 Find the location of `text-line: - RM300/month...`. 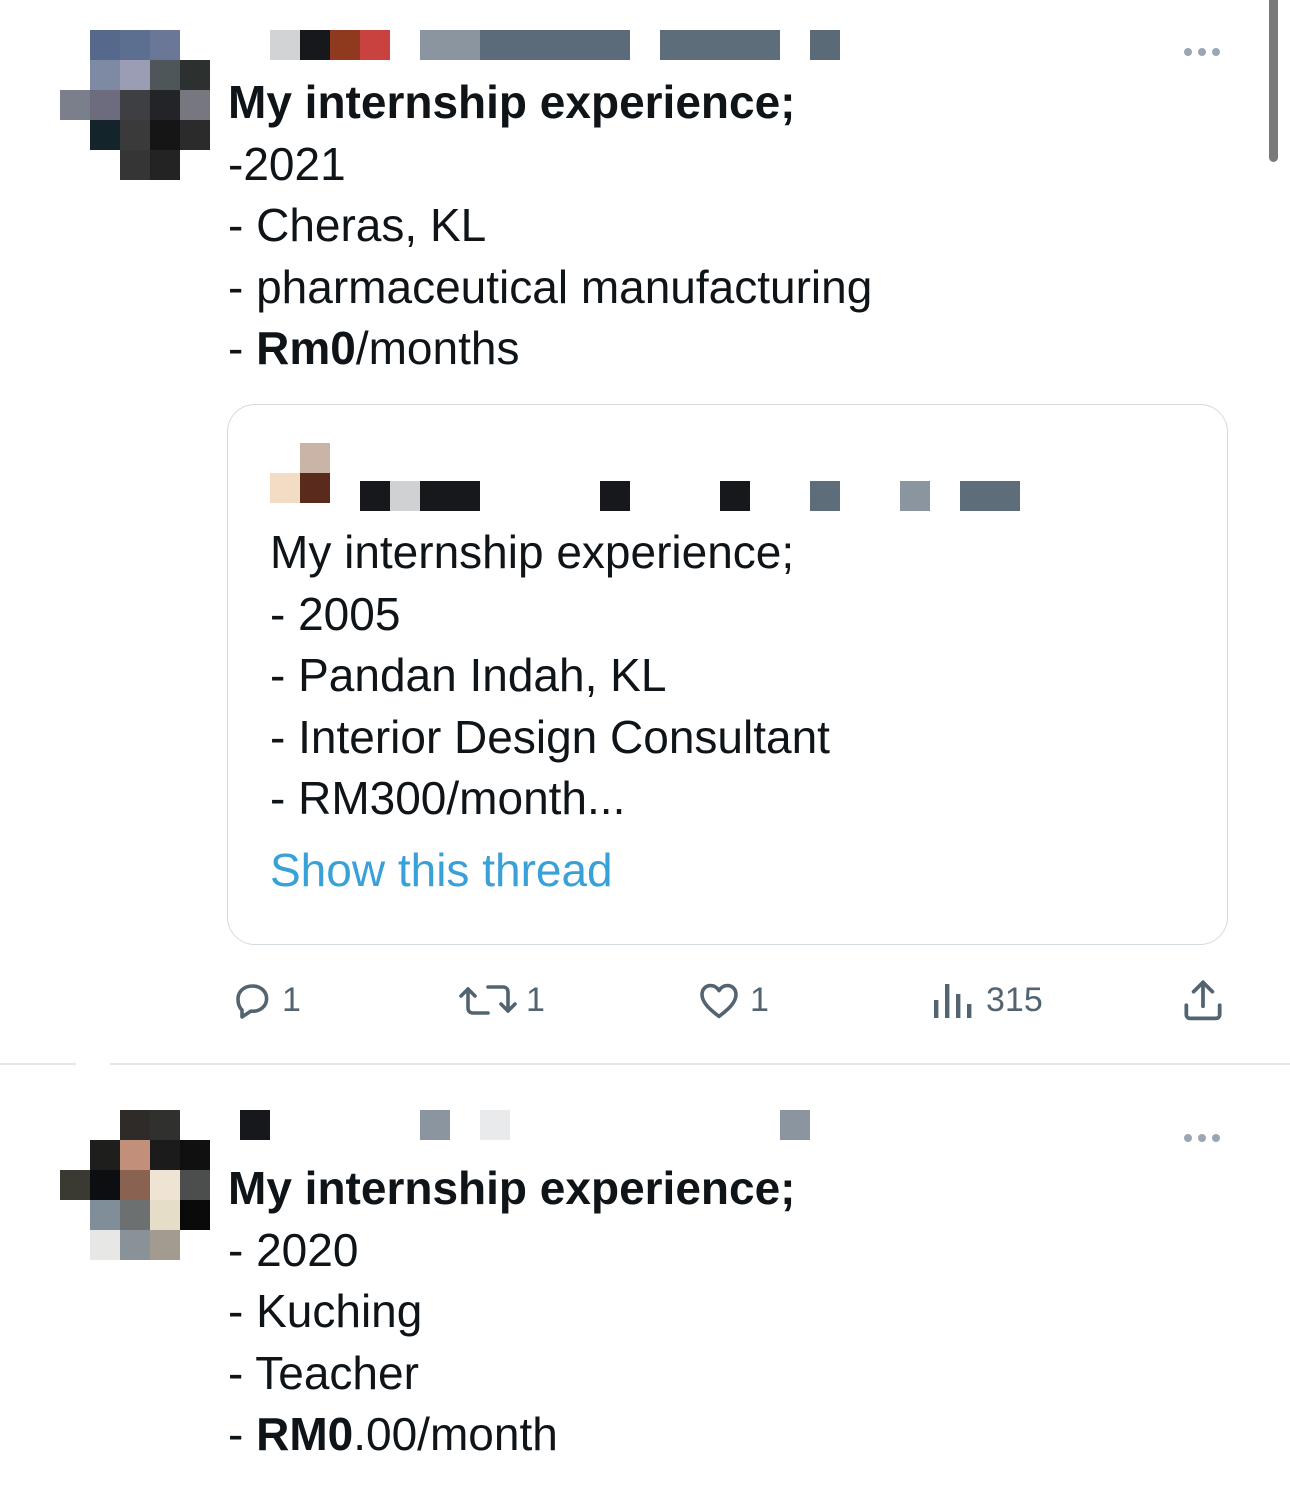

text-line: - RM300/month... is located at coordinates (448, 798).